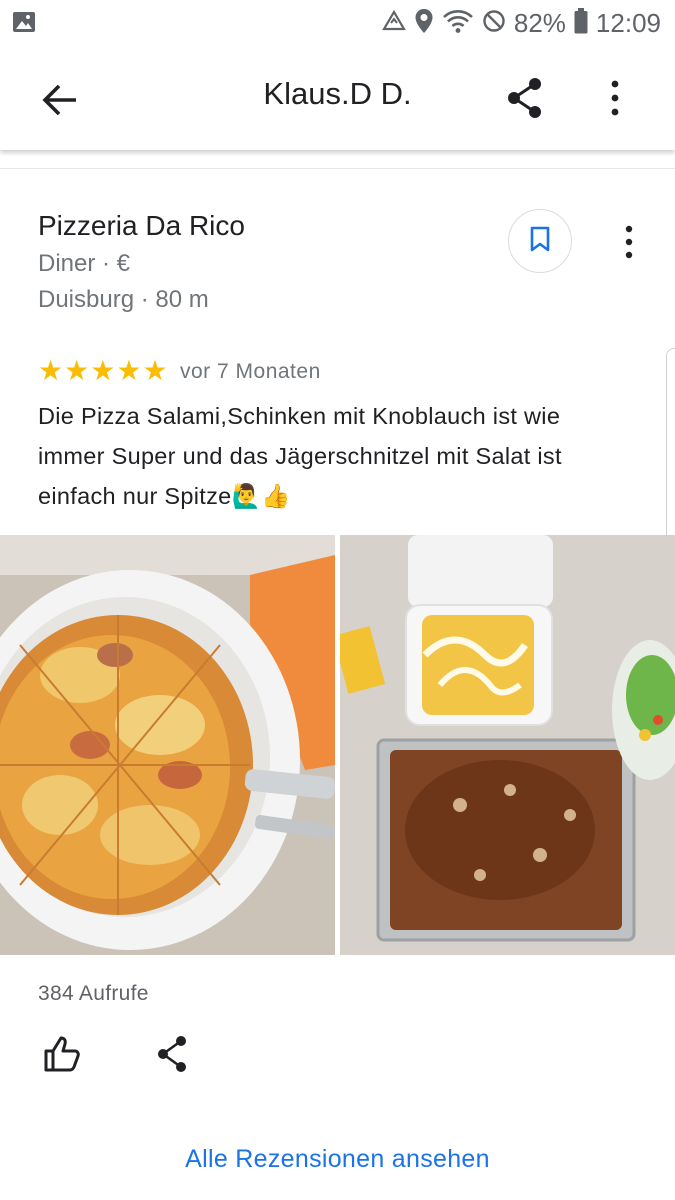 The image size is (675, 1200). What do you see at coordinates (494, 23) in the screenshot?
I see `do-not-disturb-icon` at bounding box center [494, 23].